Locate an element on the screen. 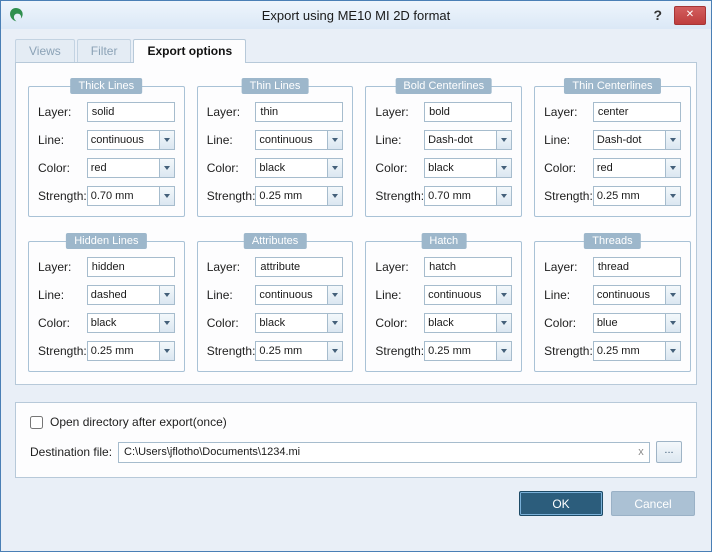 The height and width of the screenshot is (552, 712). tab-filter: Filter is located at coordinates (104, 50).